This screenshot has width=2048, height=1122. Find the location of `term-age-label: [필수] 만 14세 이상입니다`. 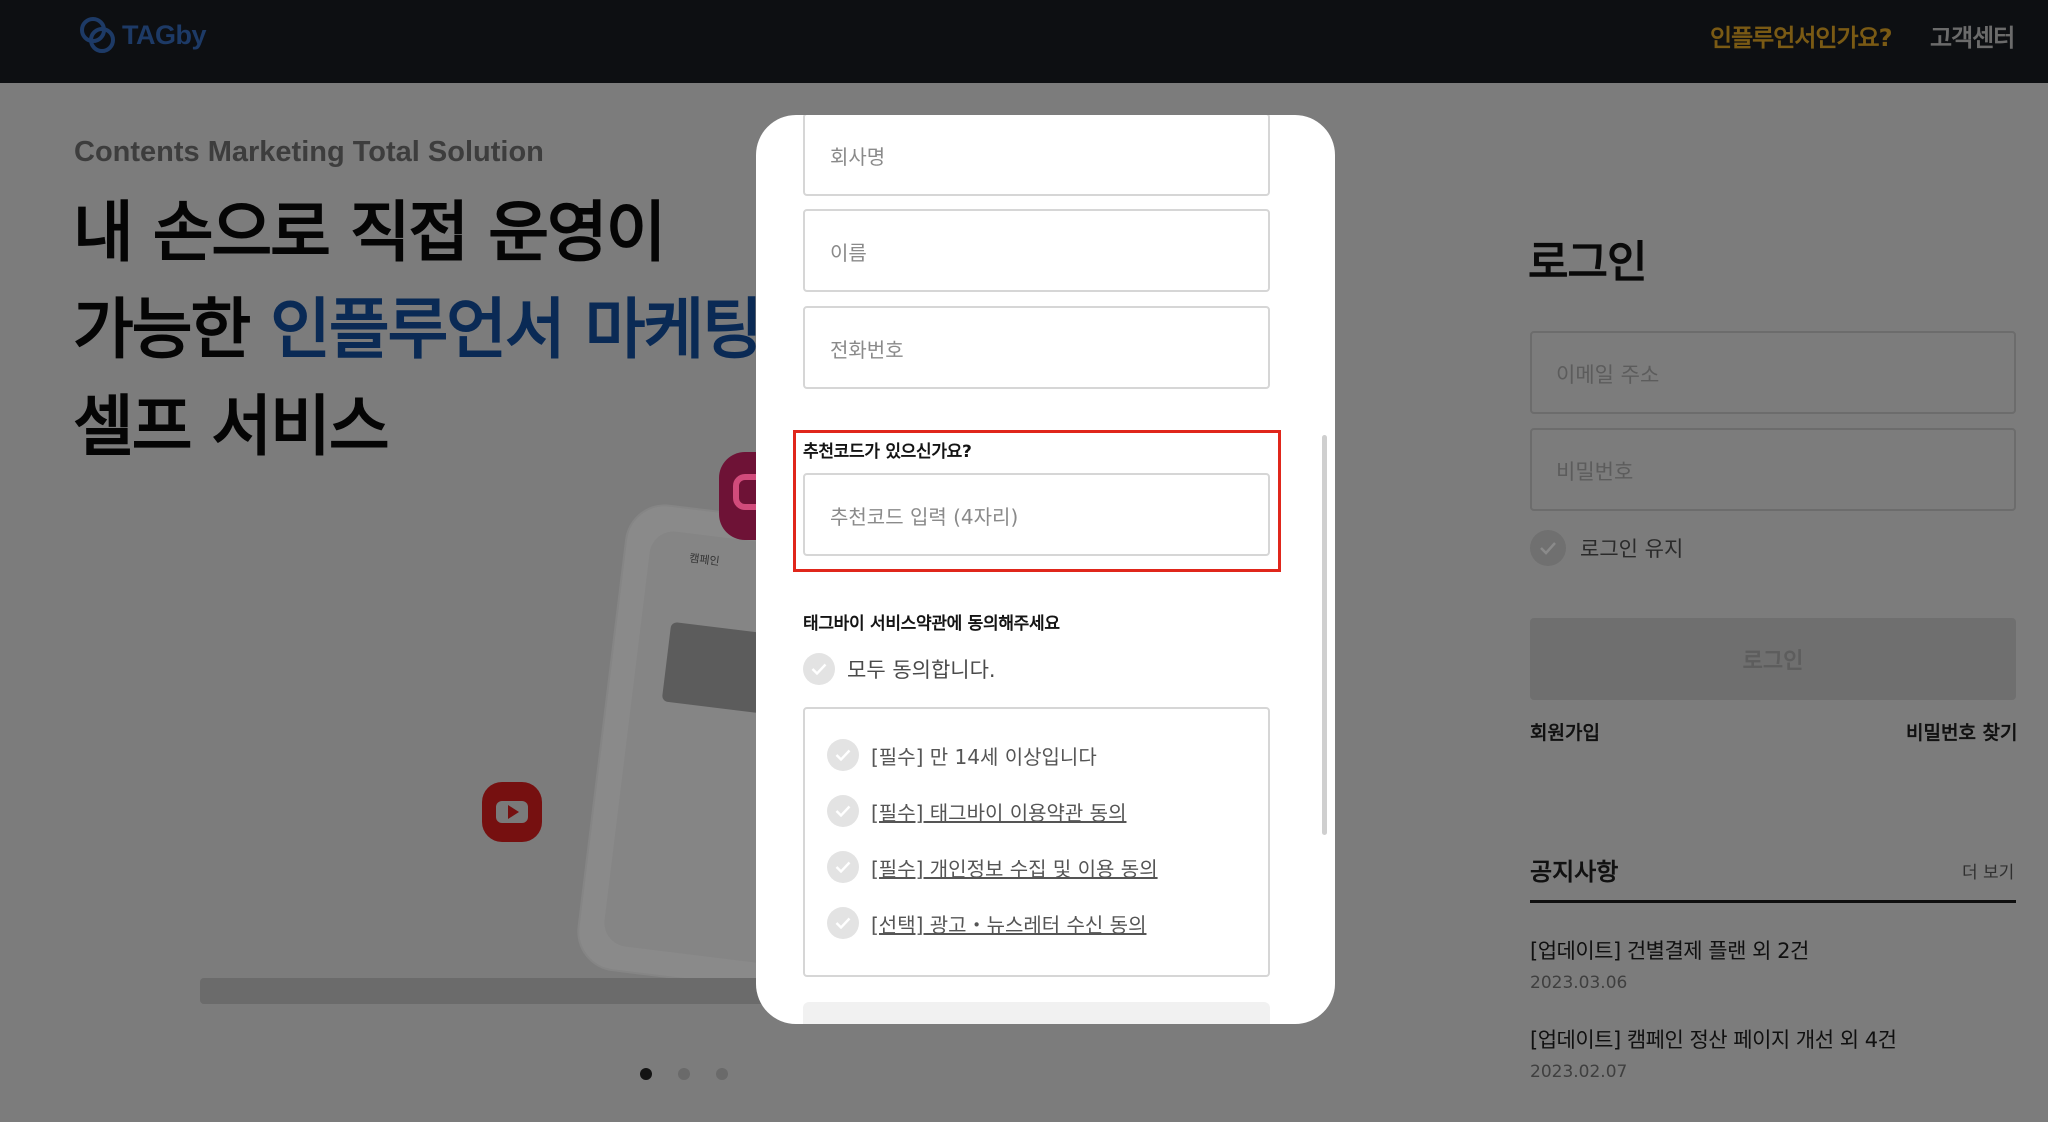

term-age-label: [필수] 만 14세 이상입니다 is located at coordinates (984, 756).